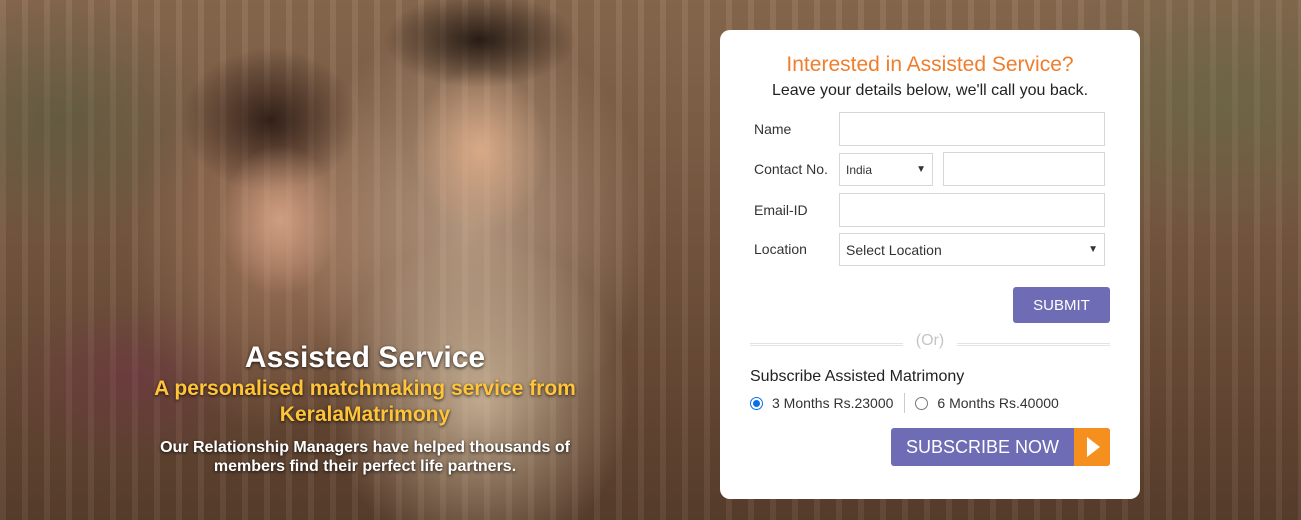 This screenshot has width=1301, height=520. I want to click on or-divider: (Or), so click(930, 342).